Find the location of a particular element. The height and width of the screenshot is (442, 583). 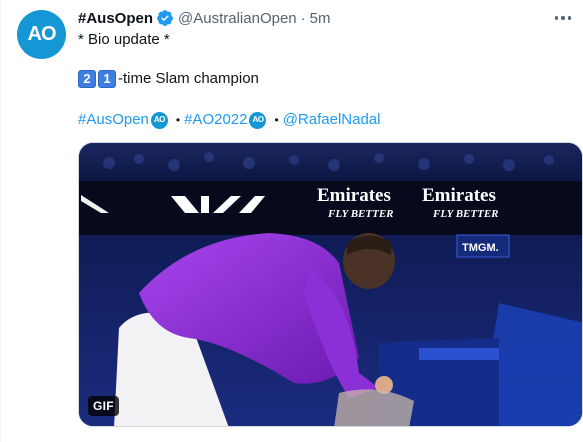

avatar: AO is located at coordinates (41, 34).